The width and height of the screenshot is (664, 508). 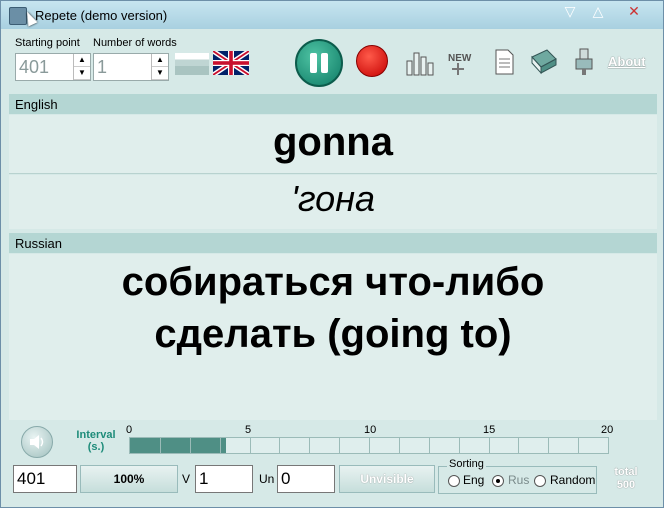 What do you see at coordinates (473, 480) in the screenshot?
I see `sort-eng-label: Eng` at bounding box center [473, 480].